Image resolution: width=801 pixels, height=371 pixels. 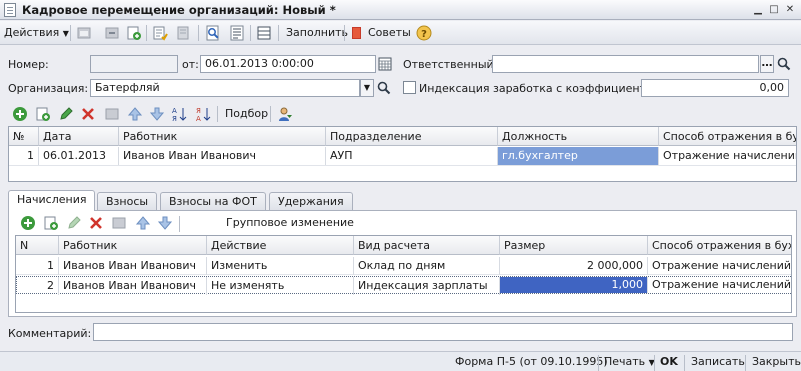 What do you see at coordinates (198, 111) in the screenshot?
I see `svg-text: Я` at bounding box center [198, 111].